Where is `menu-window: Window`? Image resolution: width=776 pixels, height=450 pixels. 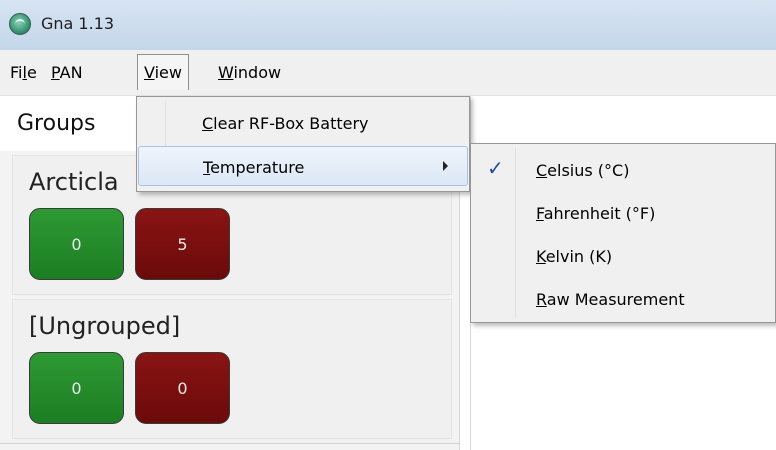 menu-window: Window is located at coordinates (249, 74).